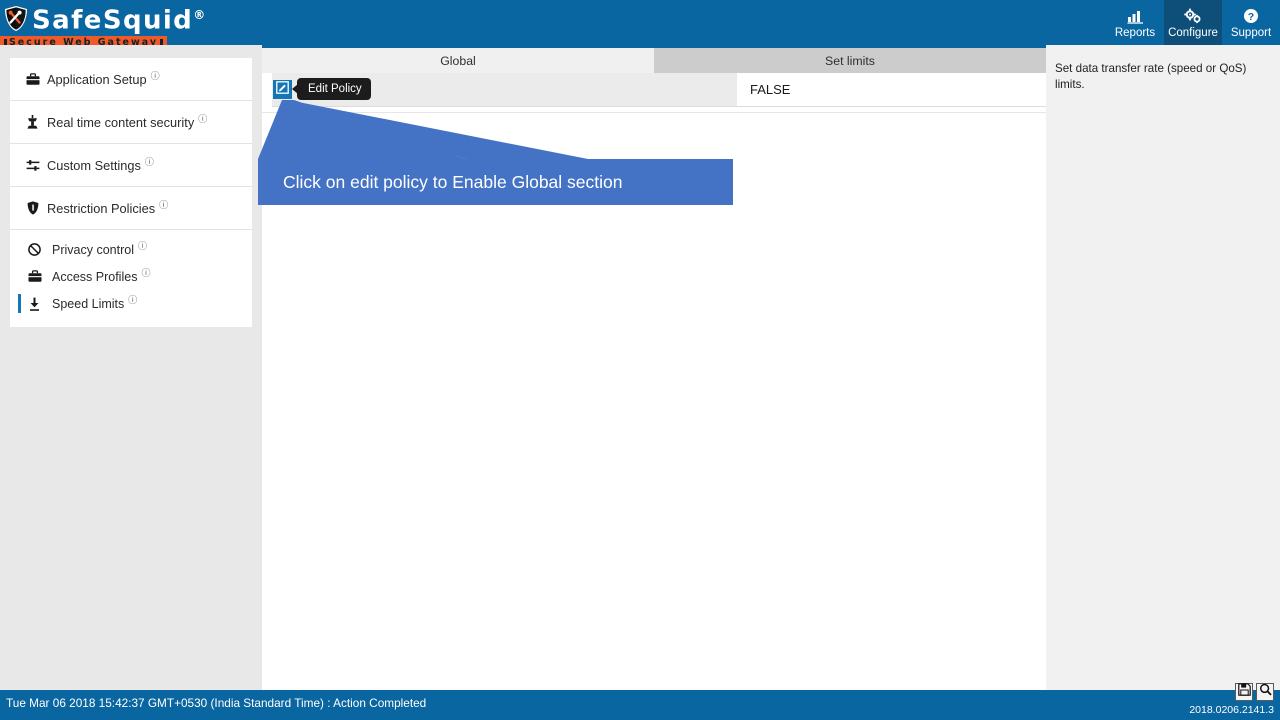  Describe the element at coordinates (95, 276) in the screenshot. I see `sidebar-label-access-profiles: Access Profiles` at that location.